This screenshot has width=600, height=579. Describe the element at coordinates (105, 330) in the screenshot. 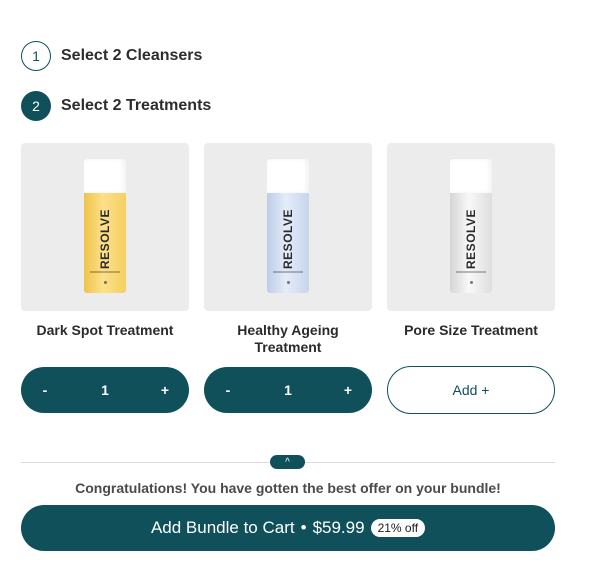

I see `product-name: Dark Spot Treatment` at that location.